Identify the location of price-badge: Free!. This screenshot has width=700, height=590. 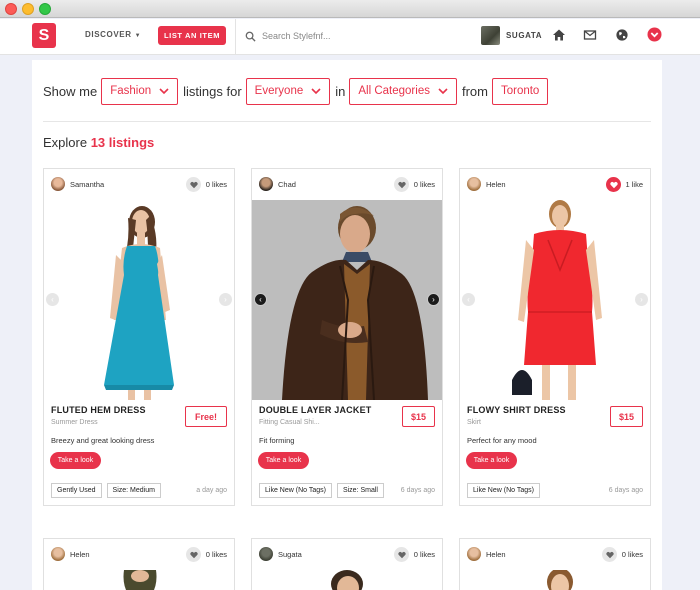
(206, 416).